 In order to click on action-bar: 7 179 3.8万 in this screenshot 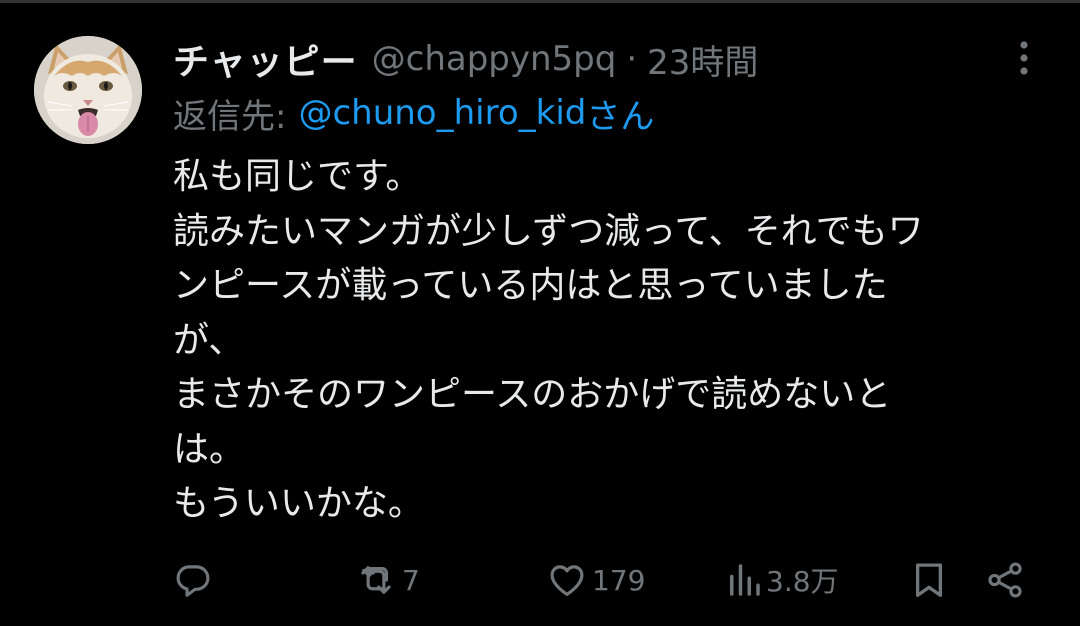, I will do `click(540, 580)`.